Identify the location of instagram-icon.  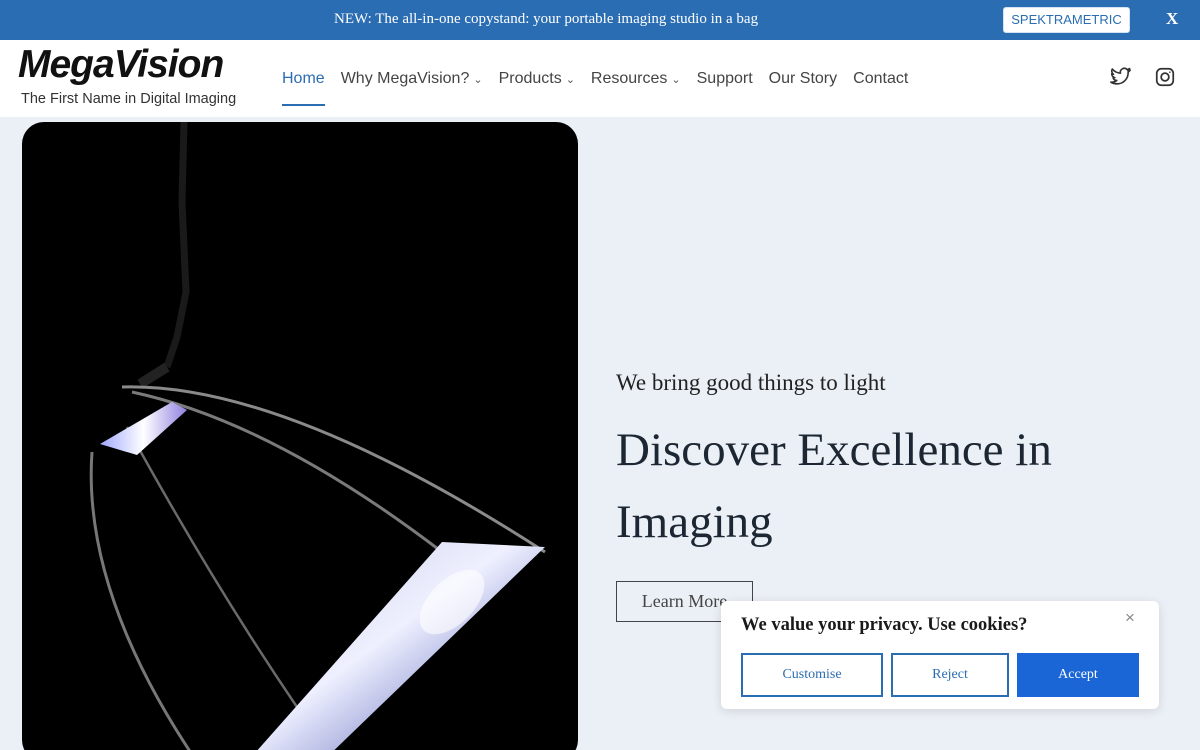
(1165, 77).